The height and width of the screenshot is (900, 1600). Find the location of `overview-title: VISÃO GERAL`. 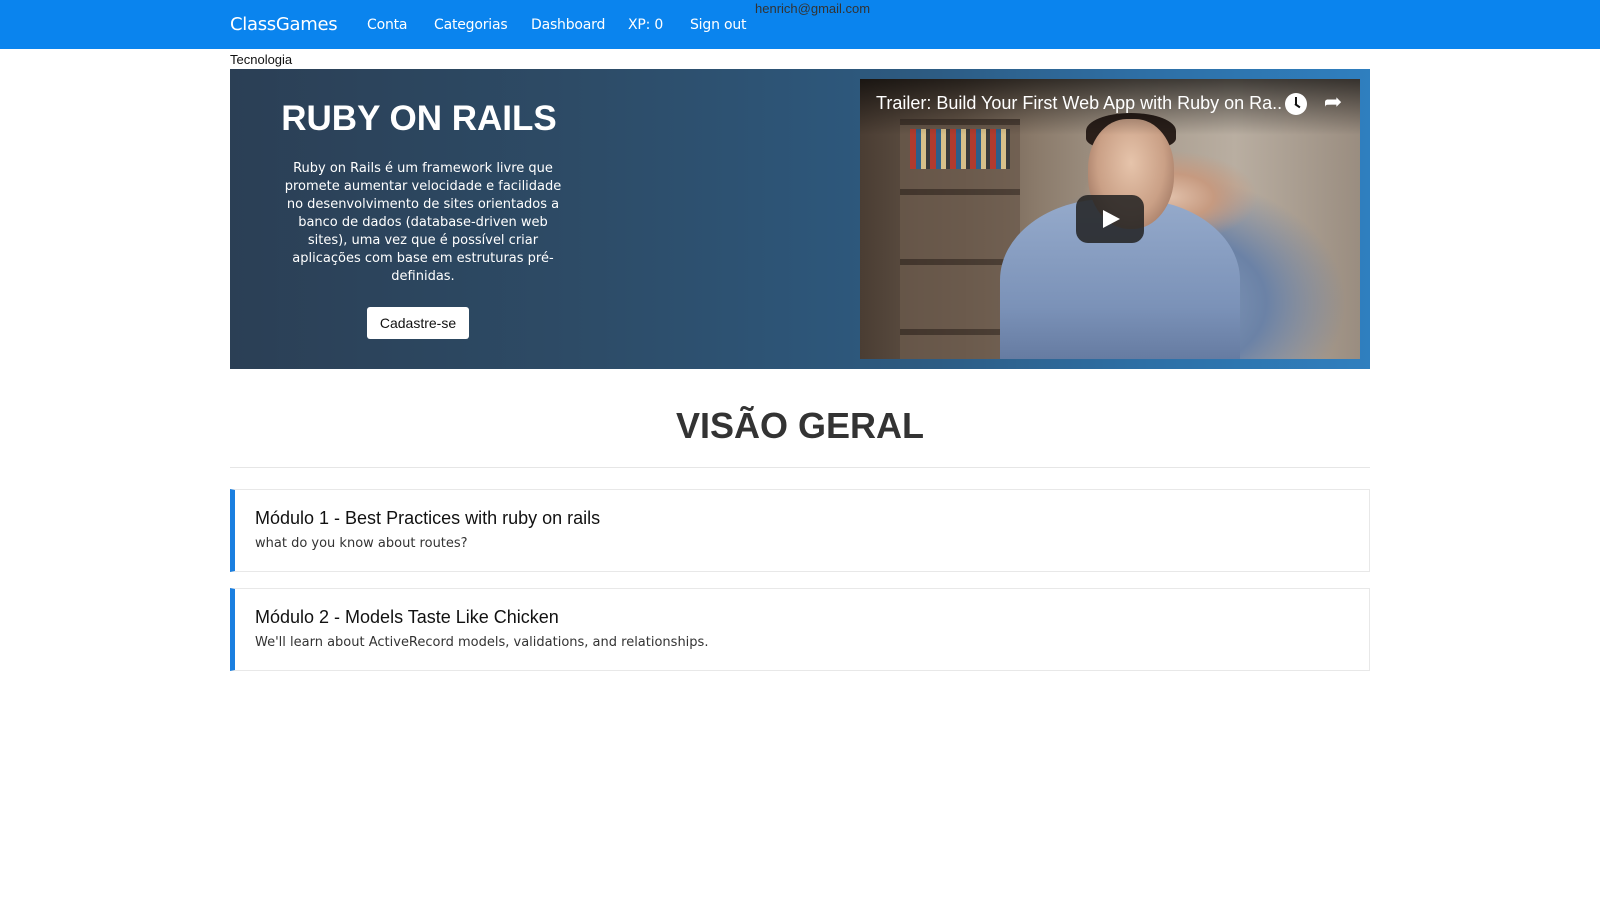

overview-title: VISÃO GERAL is located at coordinates (800, 425).